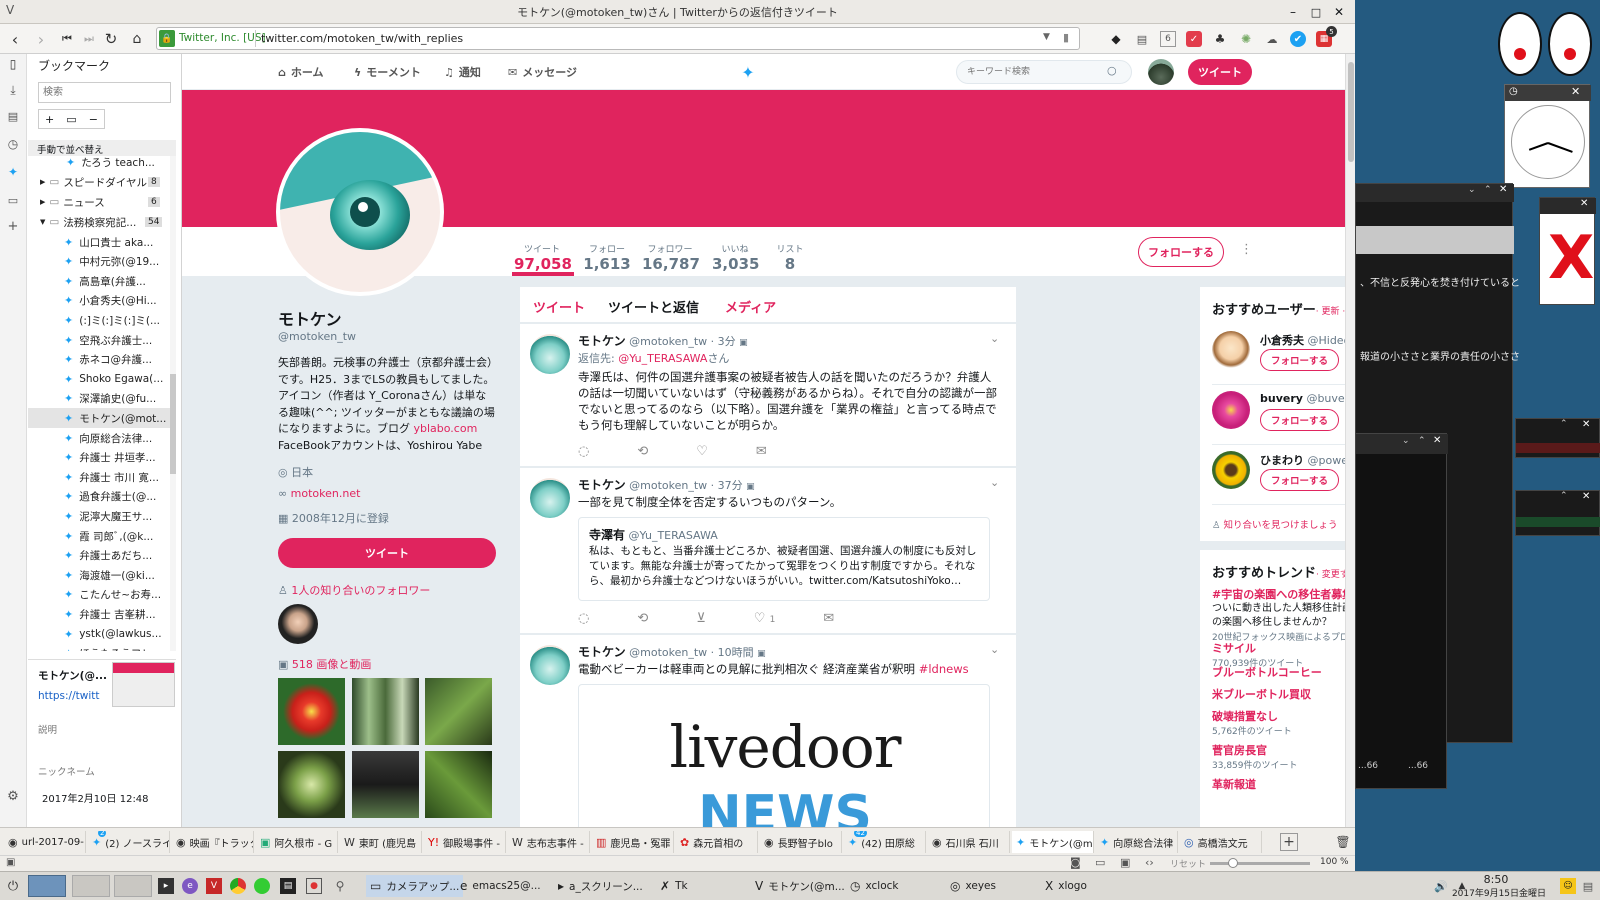 The height and width of the screenshot is (900, 1600). I want to click on follow-user-button: フォローする, so click(1300, 420).